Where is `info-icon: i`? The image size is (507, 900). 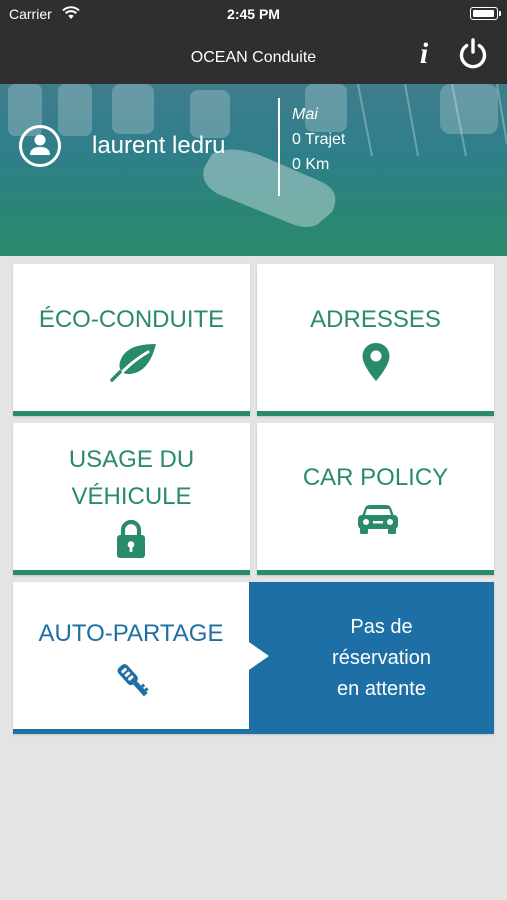 info-icon: i is located at coordinates (424, 53).